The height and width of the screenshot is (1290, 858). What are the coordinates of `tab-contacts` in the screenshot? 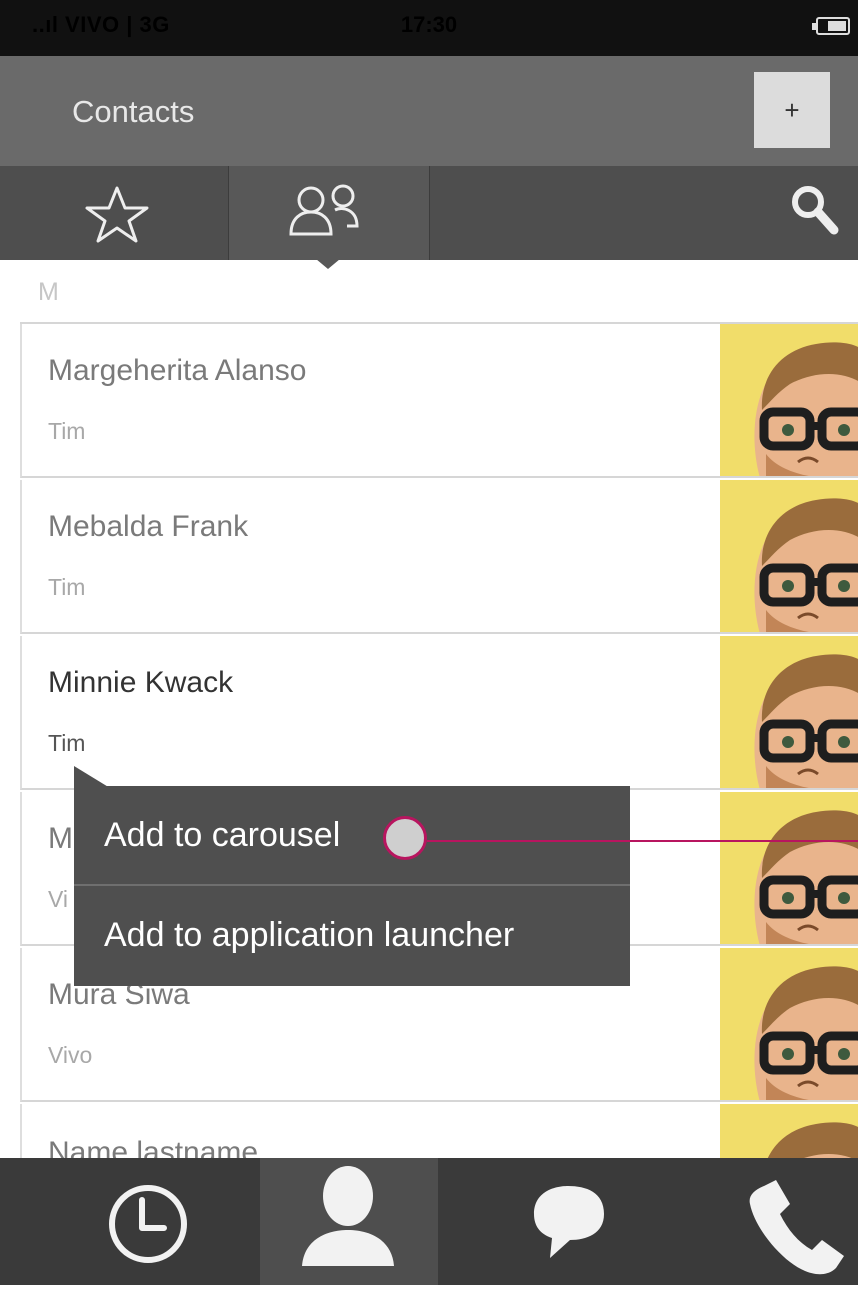 It's located at (329, 213).